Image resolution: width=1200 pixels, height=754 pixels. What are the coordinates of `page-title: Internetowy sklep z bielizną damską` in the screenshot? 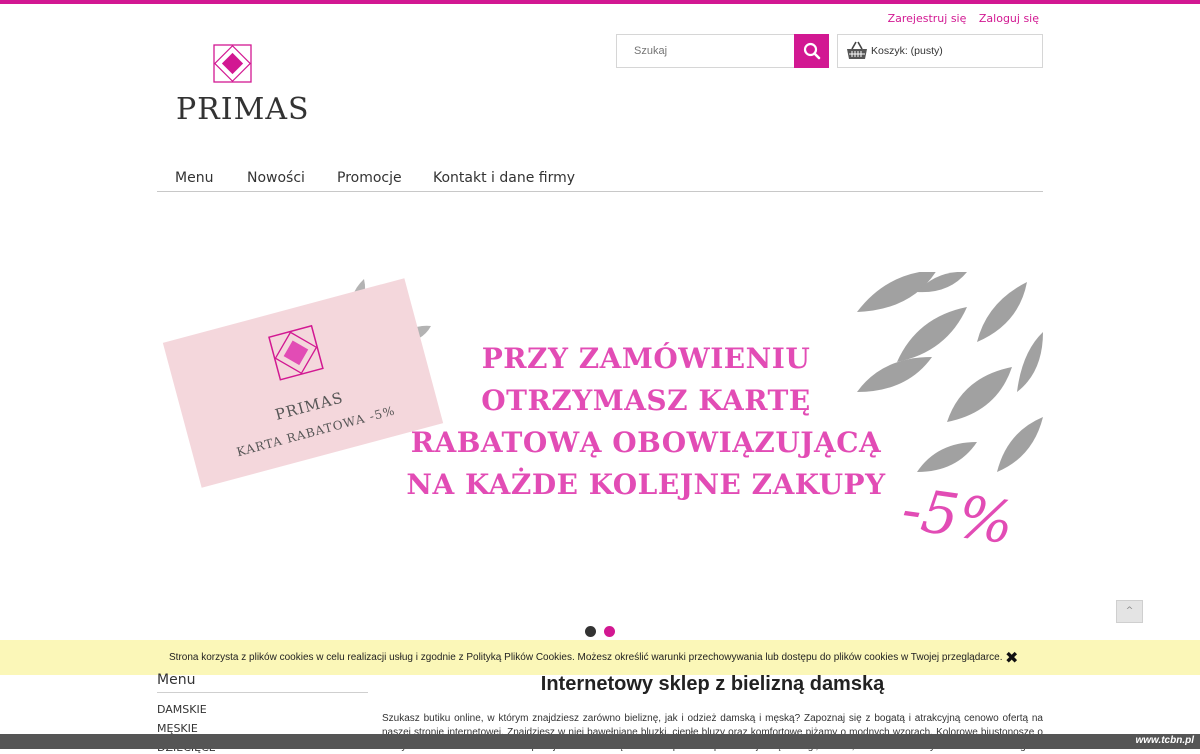 It's located at (712, 684).